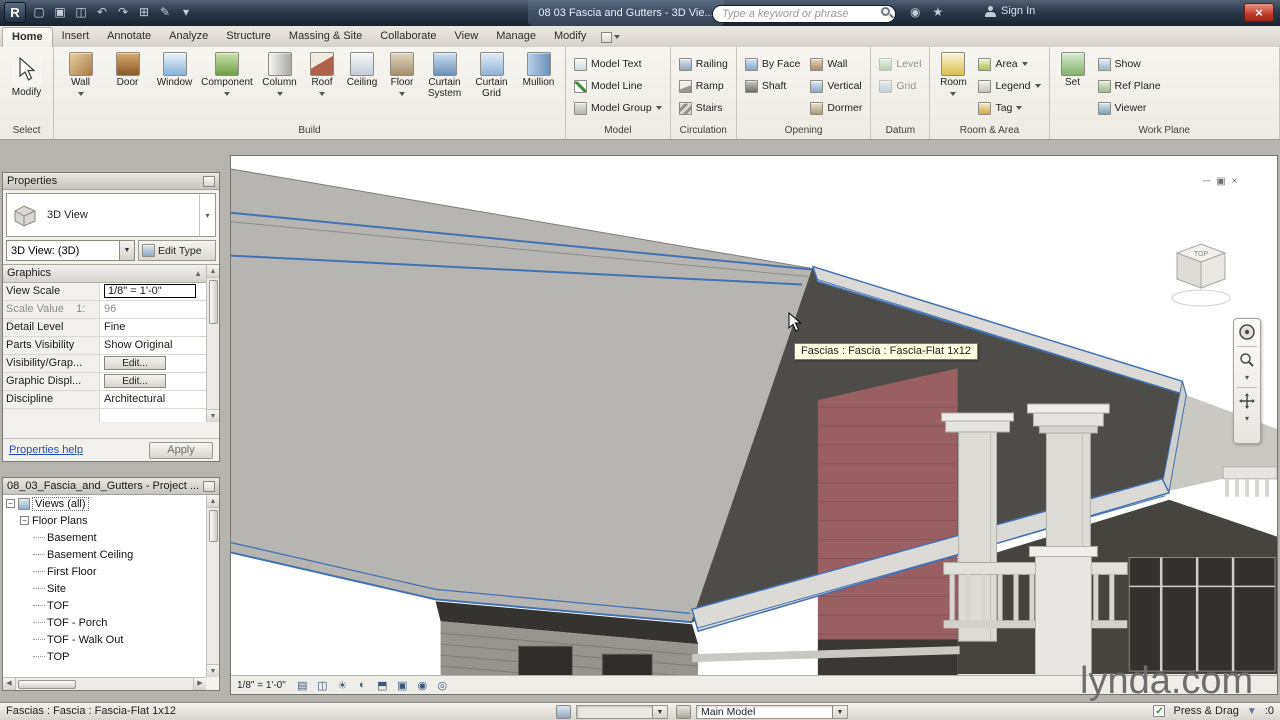  Describe the element at coordinates (703, 131) in the screenshot. I see `panel-label-circulation: Circulation` at that location.